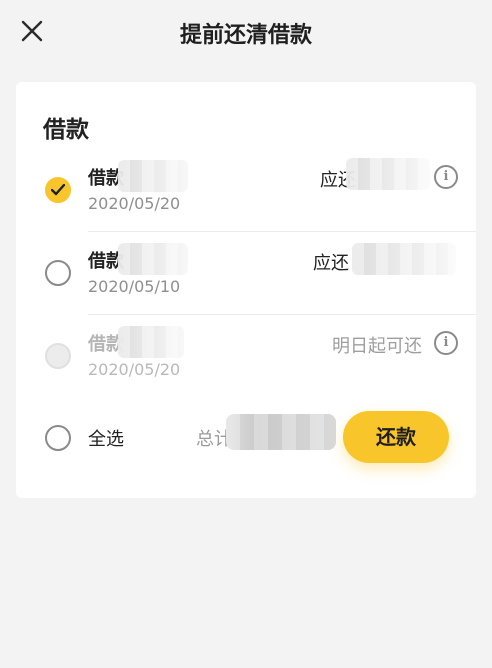 The height and width of the screenshot is (668, 492). Describe the element at coordinates (58, 356) in the screenshot. I see `loan-checkbox-disabled` at that location.